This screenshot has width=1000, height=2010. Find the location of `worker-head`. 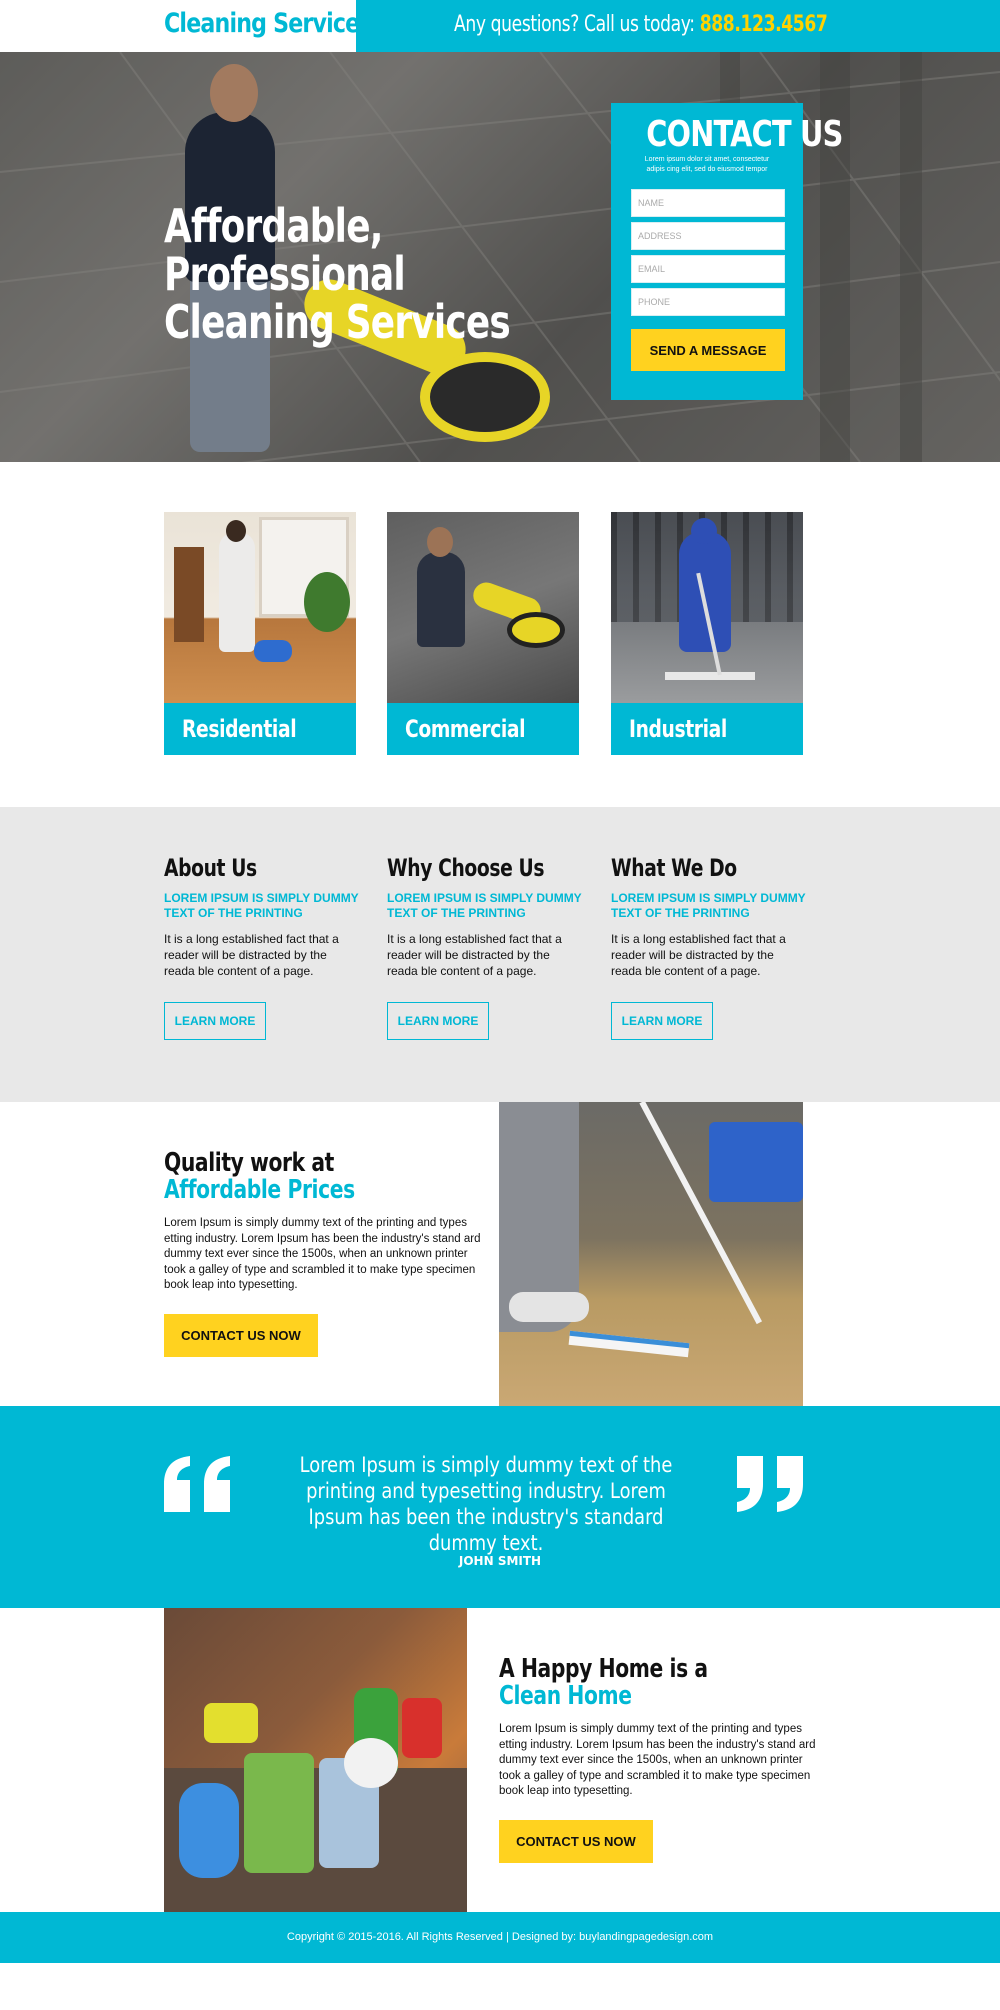

worker-head is located at coordinates (234, 93).